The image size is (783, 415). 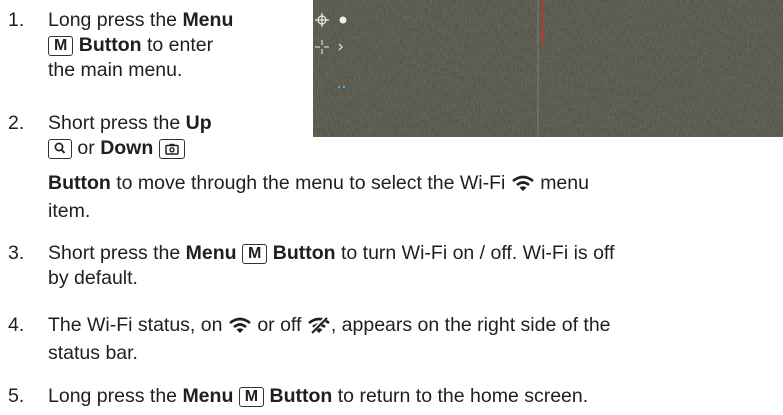 What do you see at coordinates (343, 20) in the screenshot?
I see `status-dot-icon` at bounding box center [343, 20].